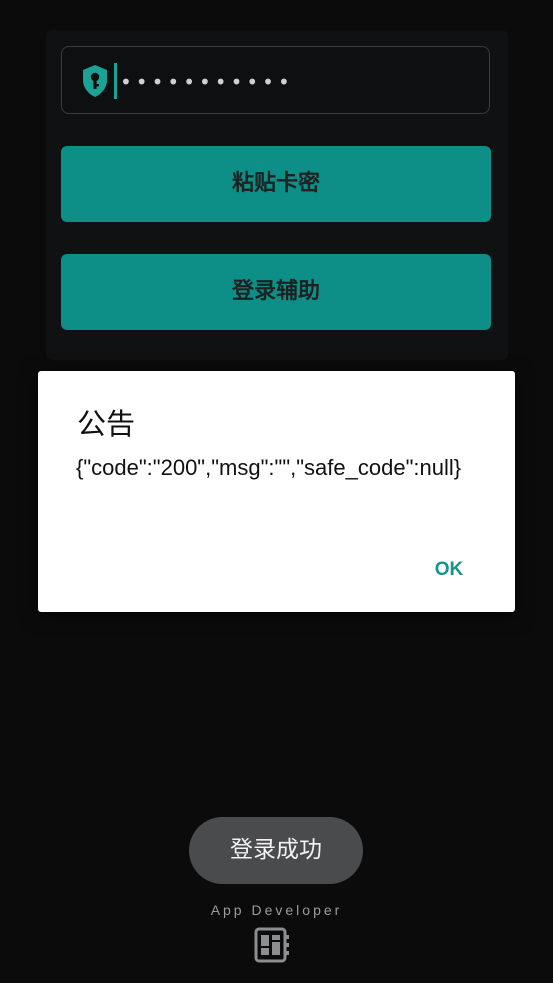  I want to click on password-masked-value: •••••••••••, so click(207, 82).